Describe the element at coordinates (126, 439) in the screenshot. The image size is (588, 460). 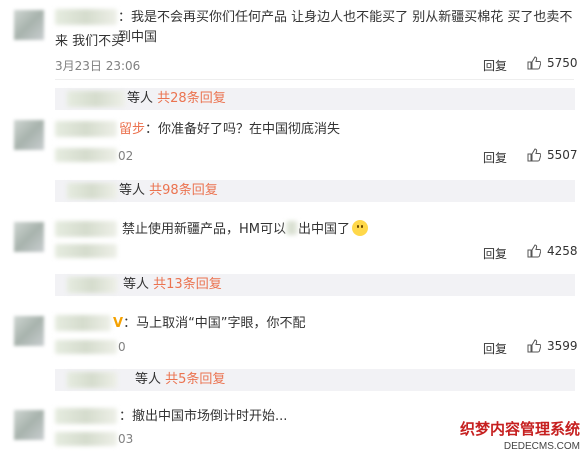
I see `comment-time: 03` at that location.